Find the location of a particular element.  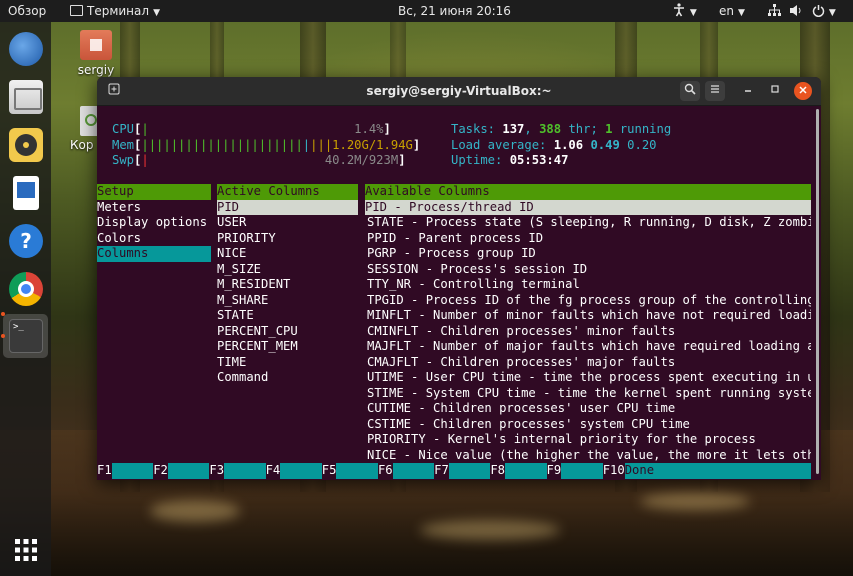

search-icon is located at coordinates (690, 89).